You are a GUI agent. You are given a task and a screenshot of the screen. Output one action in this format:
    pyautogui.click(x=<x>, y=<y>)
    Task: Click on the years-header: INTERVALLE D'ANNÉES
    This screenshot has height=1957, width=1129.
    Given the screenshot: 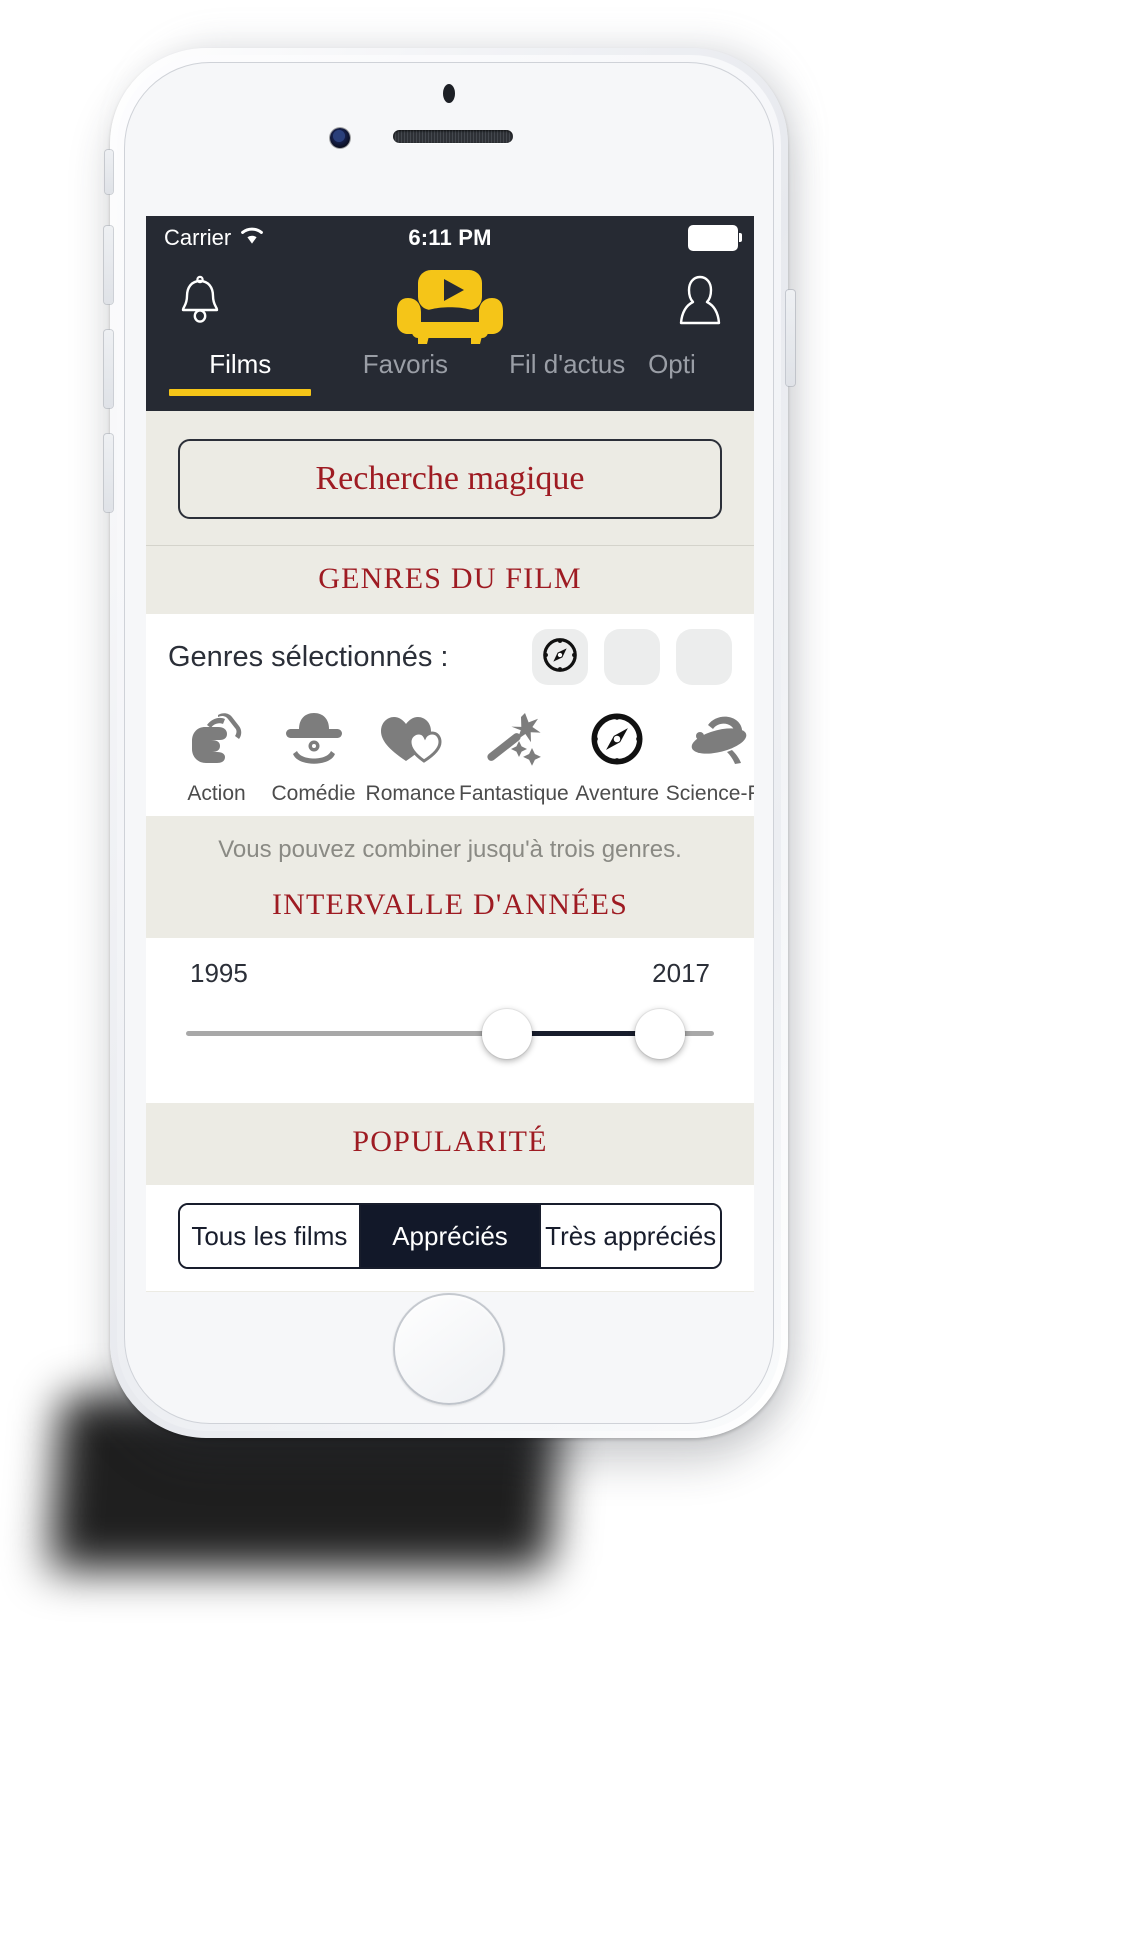 What is the action you would take?
    pyautogui.click(x=450, y=910)
    